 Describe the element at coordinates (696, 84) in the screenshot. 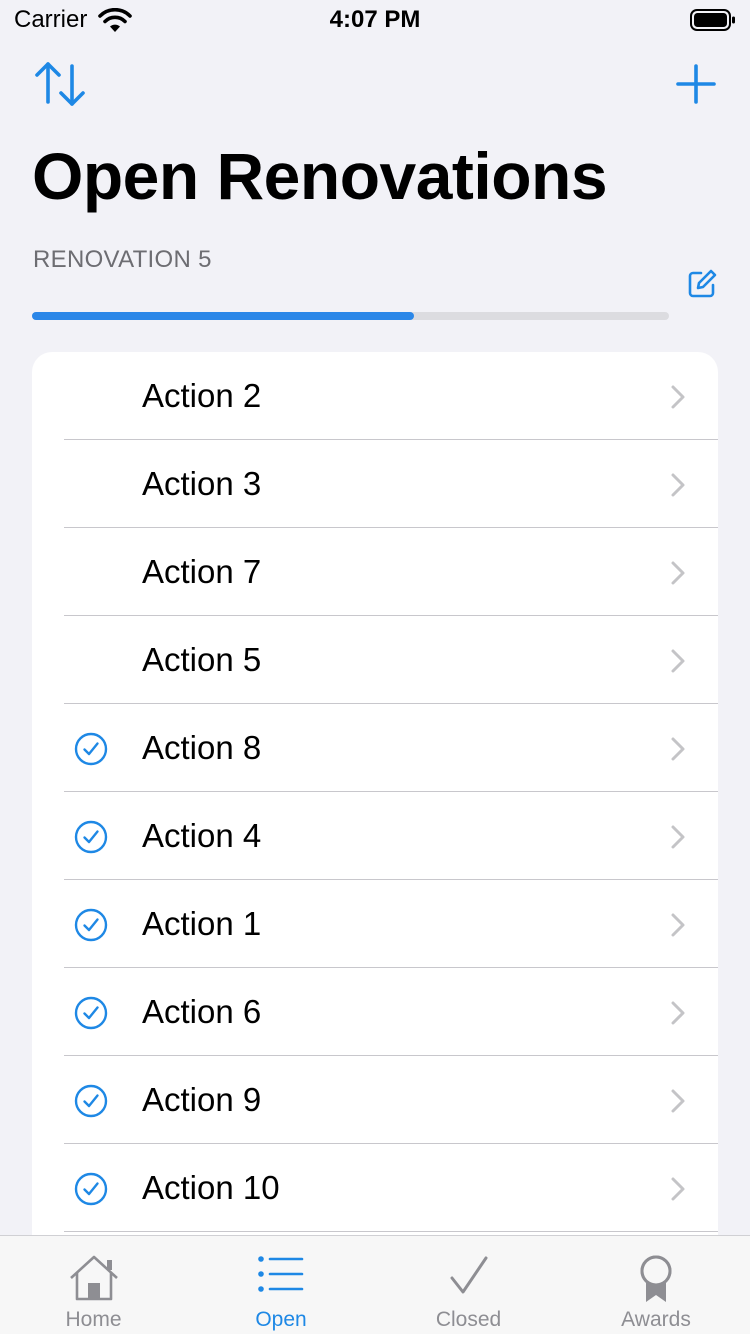

I see `plus-icon` at that location.